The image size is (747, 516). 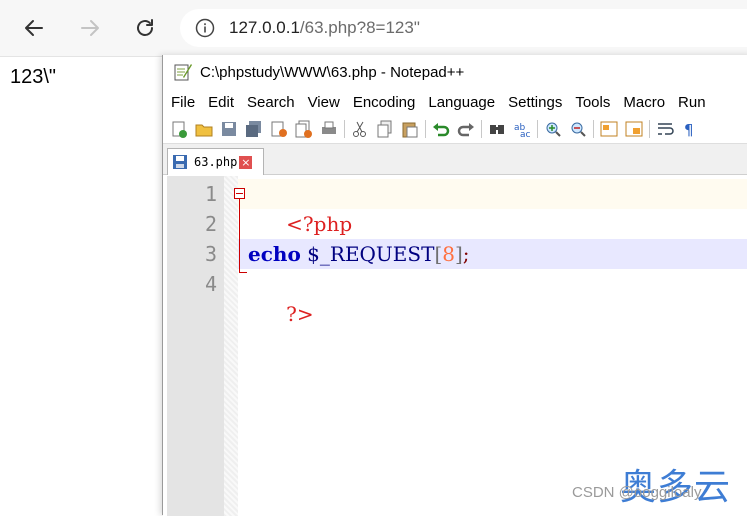 I want to click on undo-icon, so click(x=440, y=129).